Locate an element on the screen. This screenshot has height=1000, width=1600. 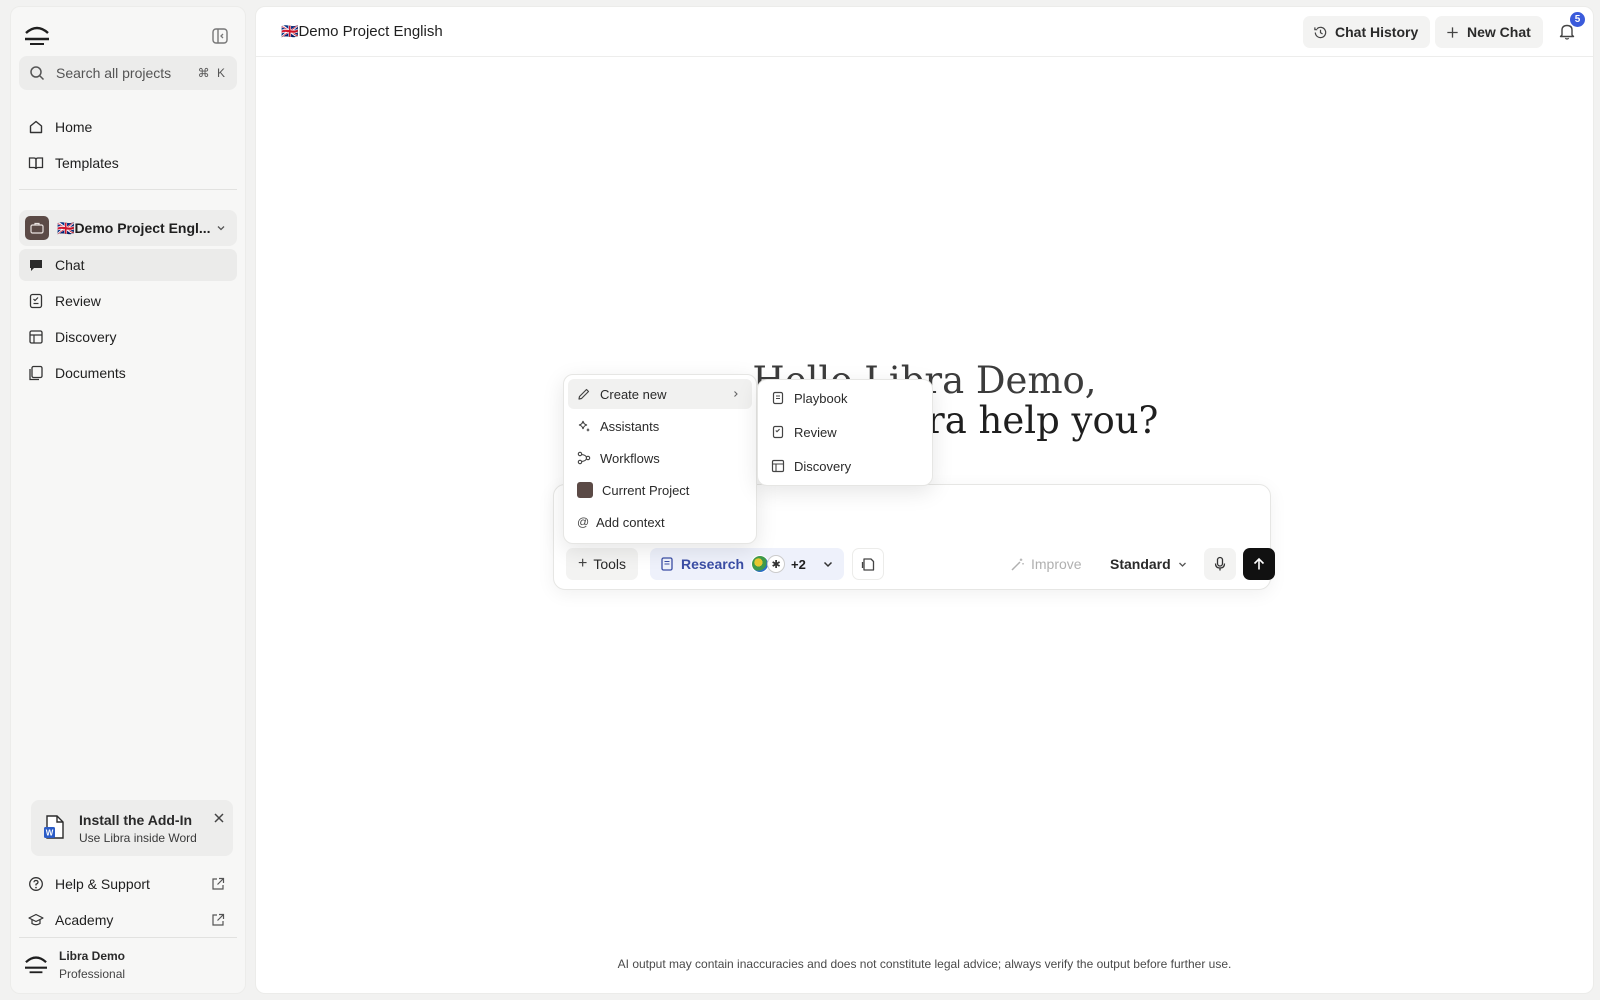
sources-more-count: +2 is located at coordinates (798, 564).